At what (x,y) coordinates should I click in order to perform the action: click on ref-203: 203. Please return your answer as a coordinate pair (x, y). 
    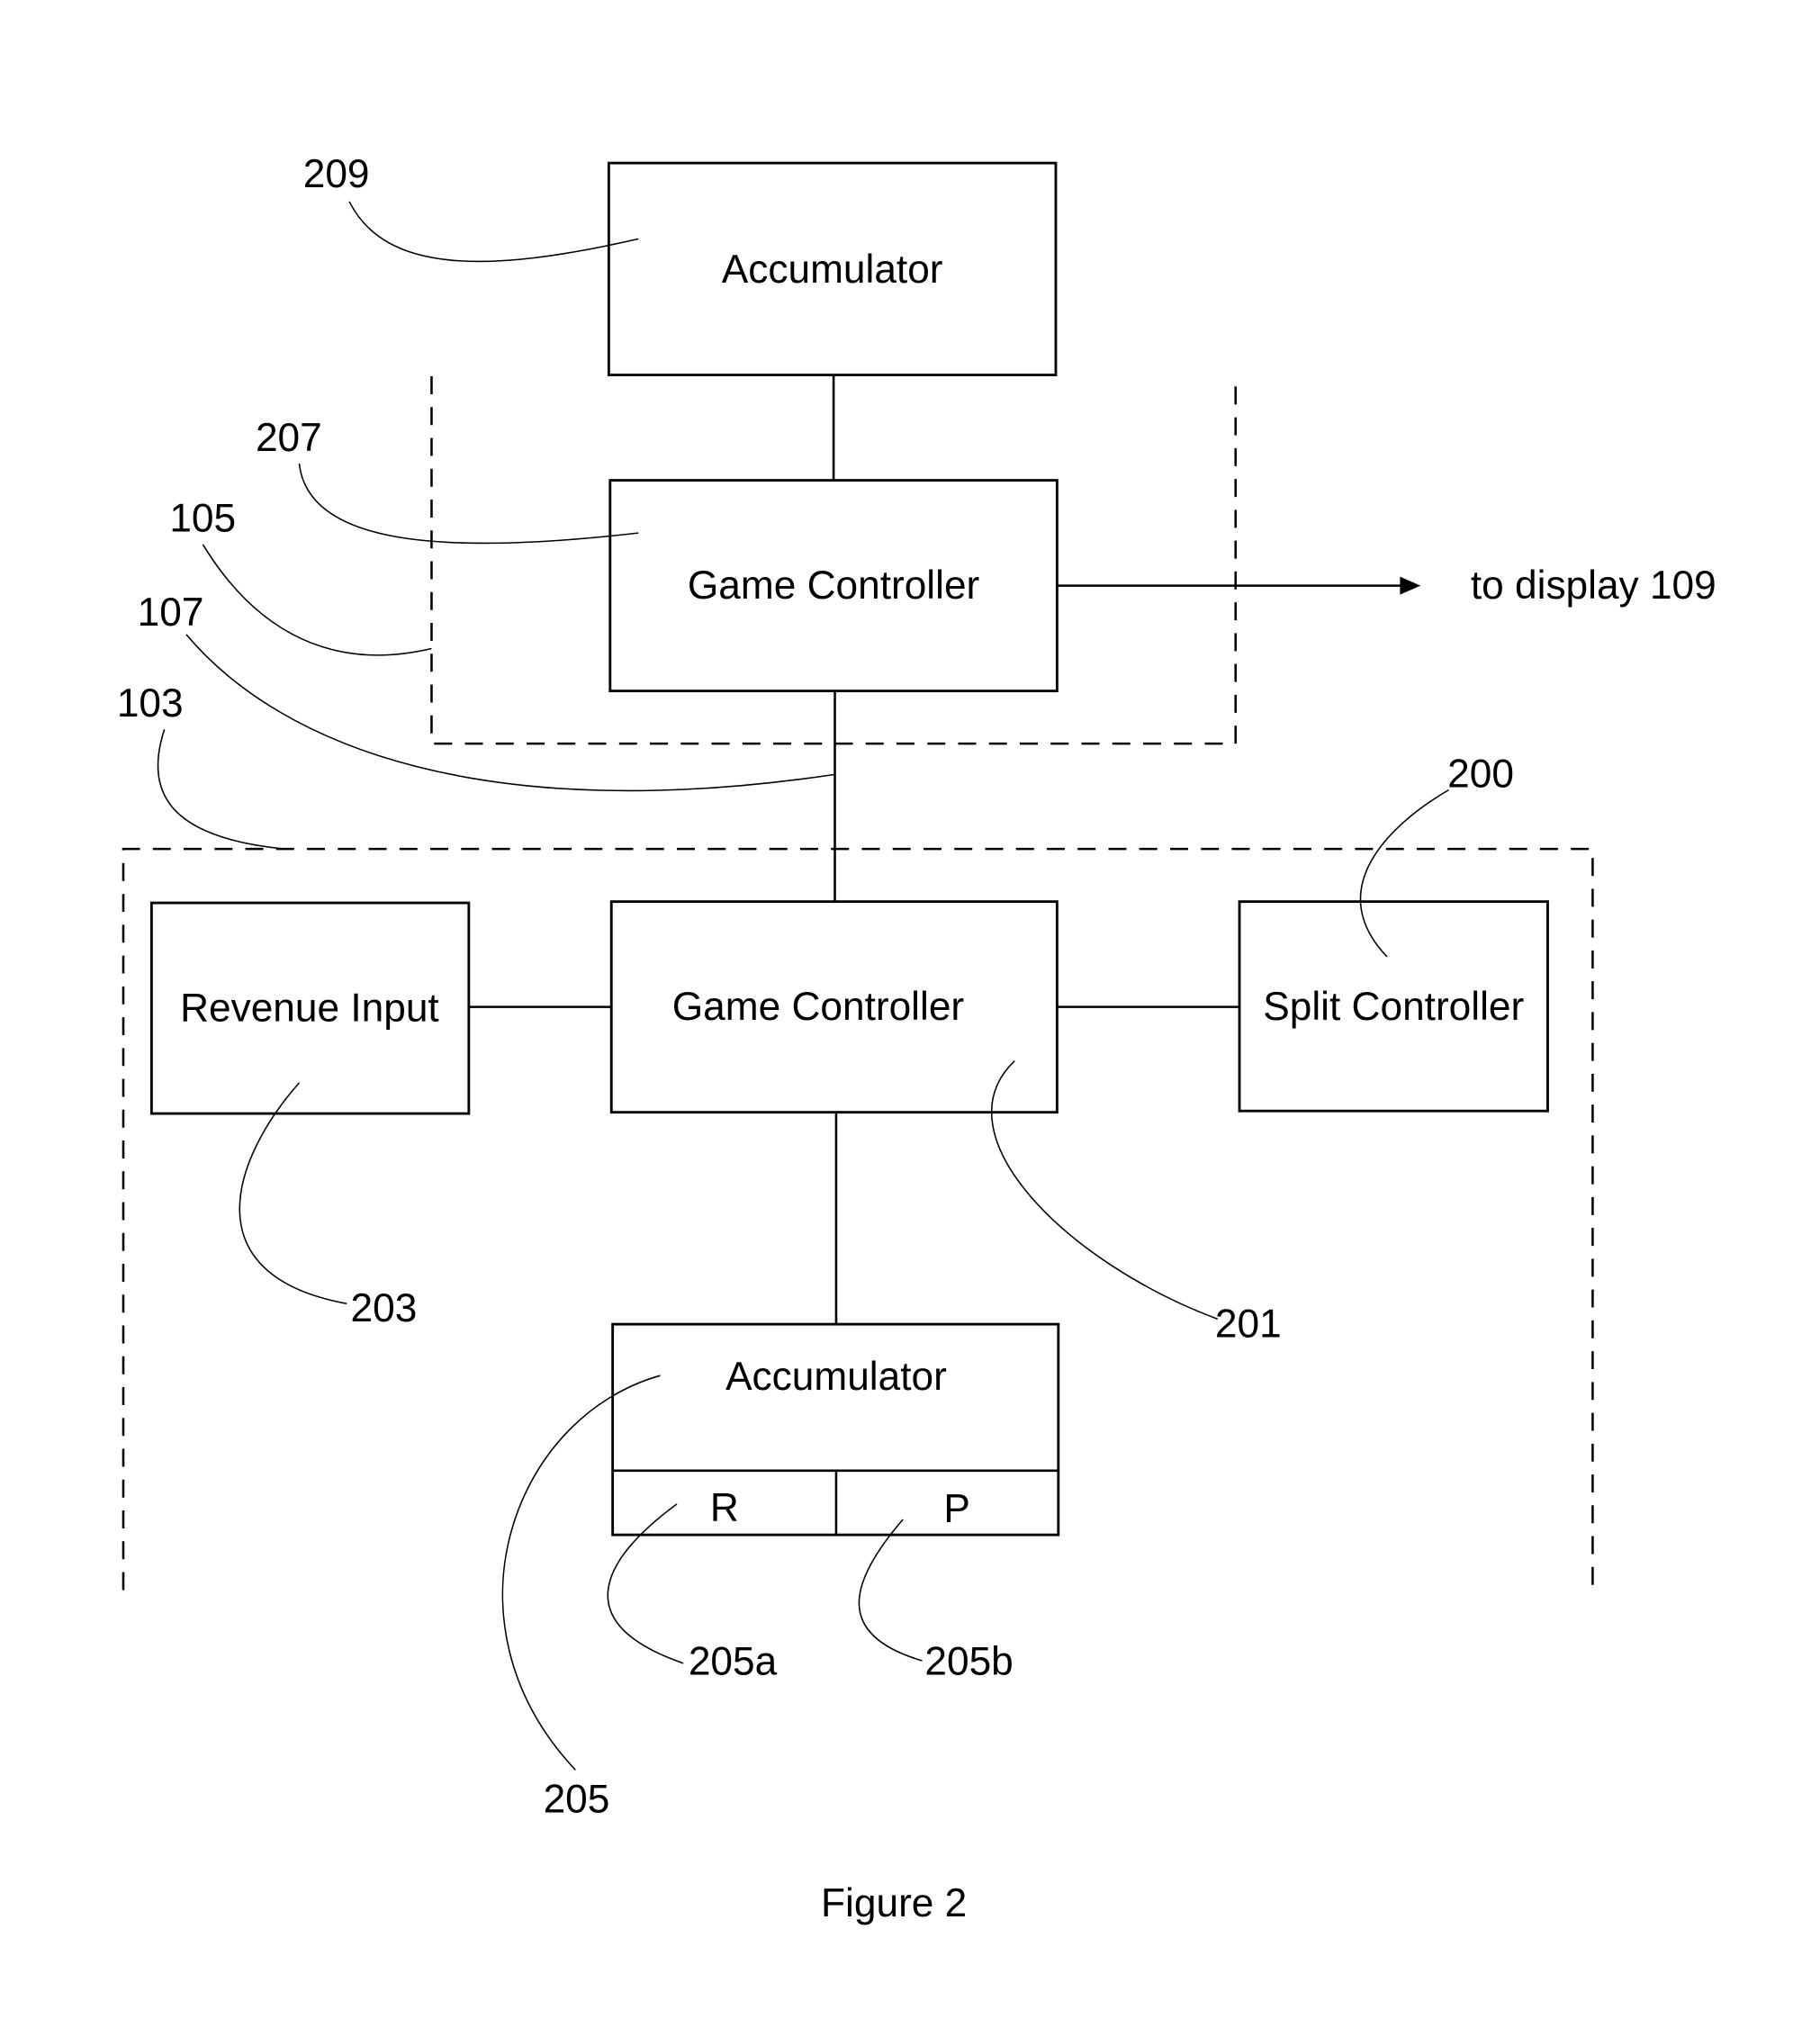
    Looking at the image, I should click on (384, 1308).